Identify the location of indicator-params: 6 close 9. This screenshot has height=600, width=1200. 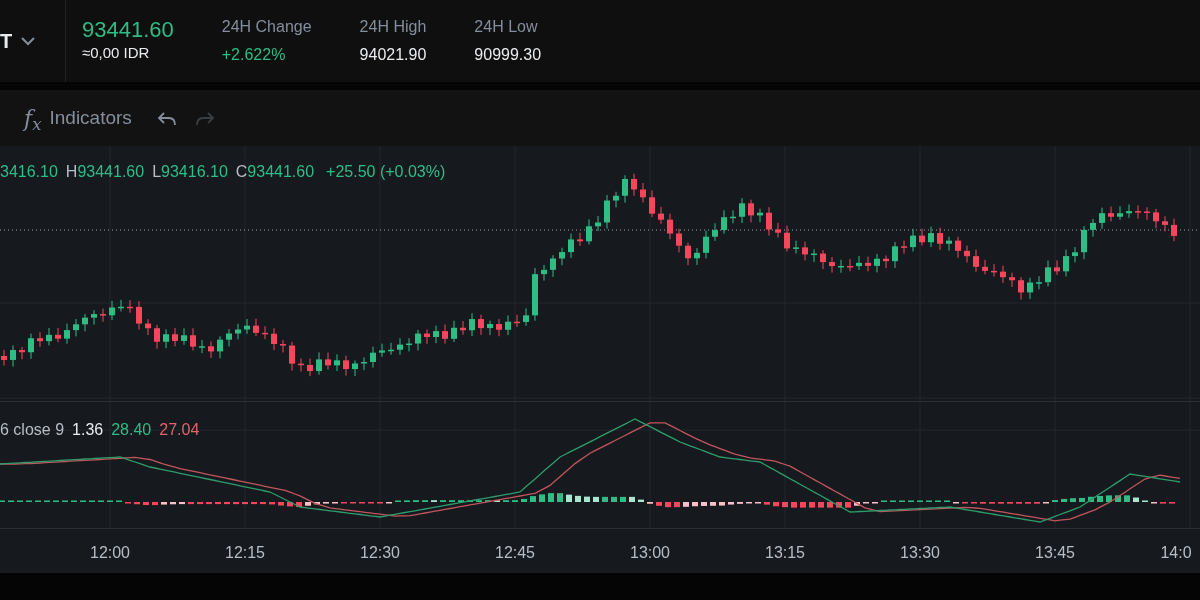
(32, 430).